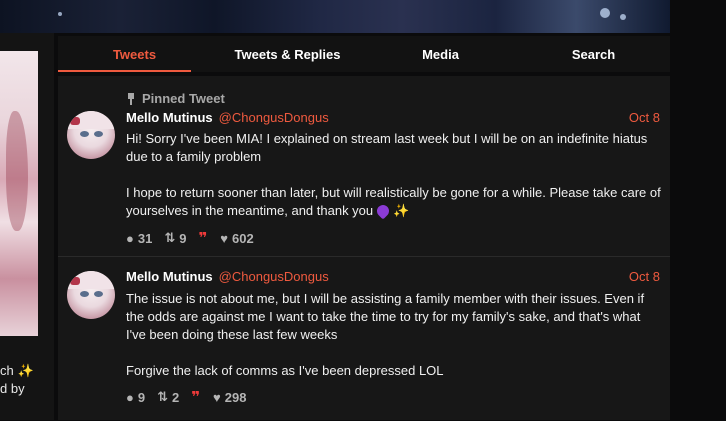 This screenshot has height=421, width=726. Describe the element at coordinates (176, 397) in the screenshot. I see `retweet-count: 2` at that location.